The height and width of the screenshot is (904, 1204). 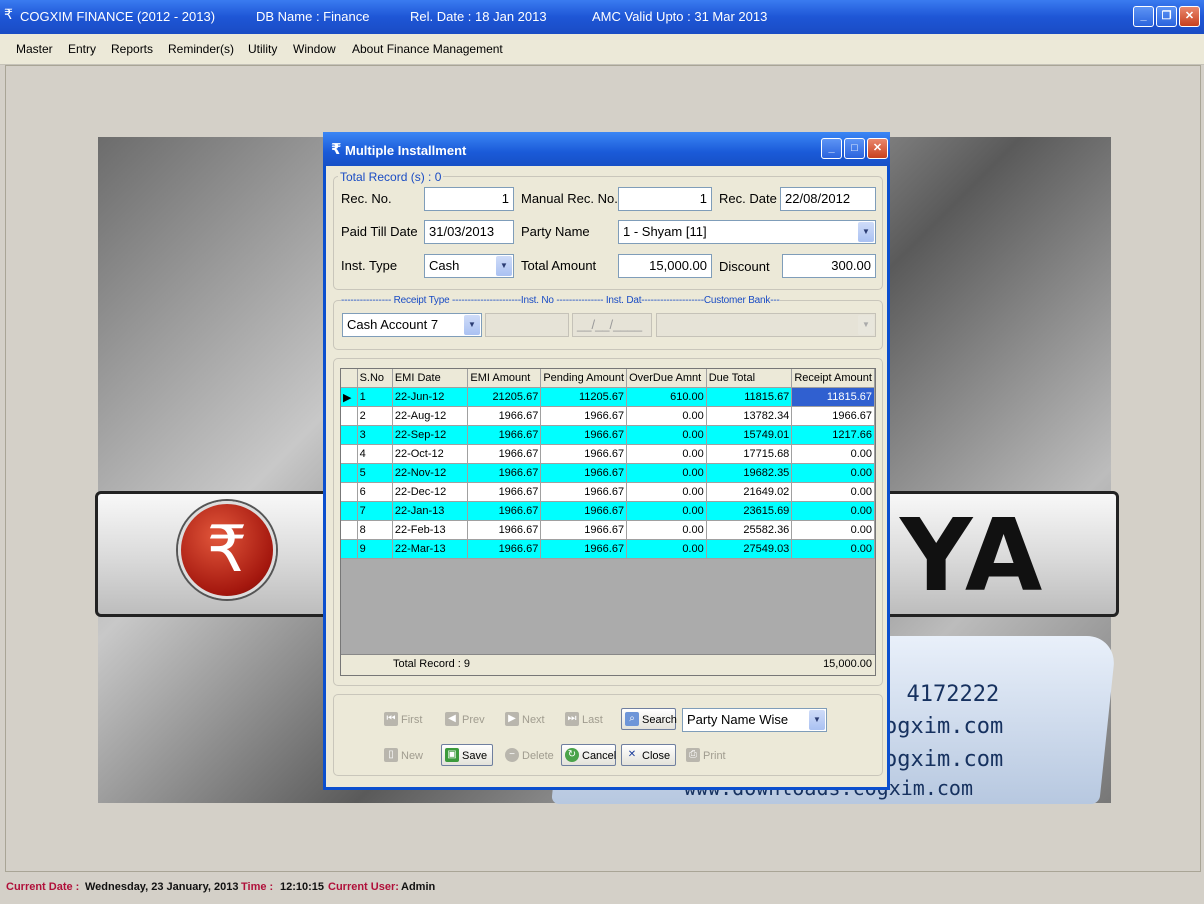 What do you see at coordinates (430, 435) in the screenshot?
I see `cell-emi-date: 22-Sep-12` at bounding box center [430, 435].